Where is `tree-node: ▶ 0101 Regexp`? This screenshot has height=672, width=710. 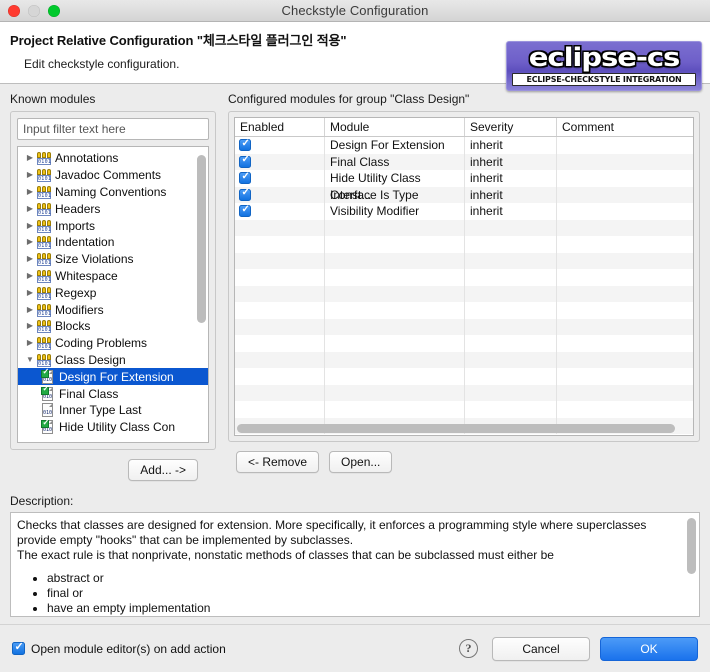 tree-node: ▶ 0101 Regexp is located at coordinates (113, 292).